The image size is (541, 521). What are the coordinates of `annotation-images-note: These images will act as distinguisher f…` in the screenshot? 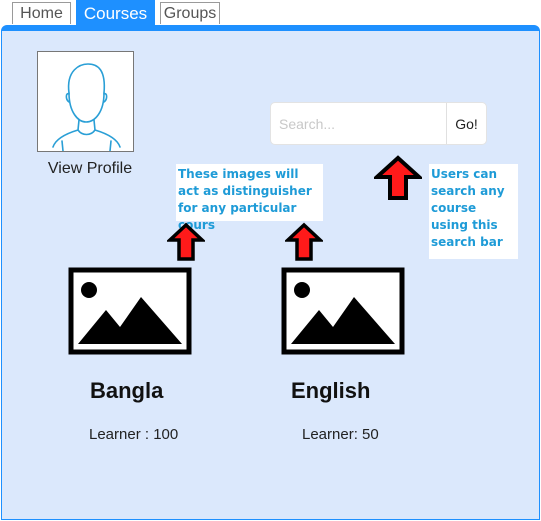 It's located at (249, 198).